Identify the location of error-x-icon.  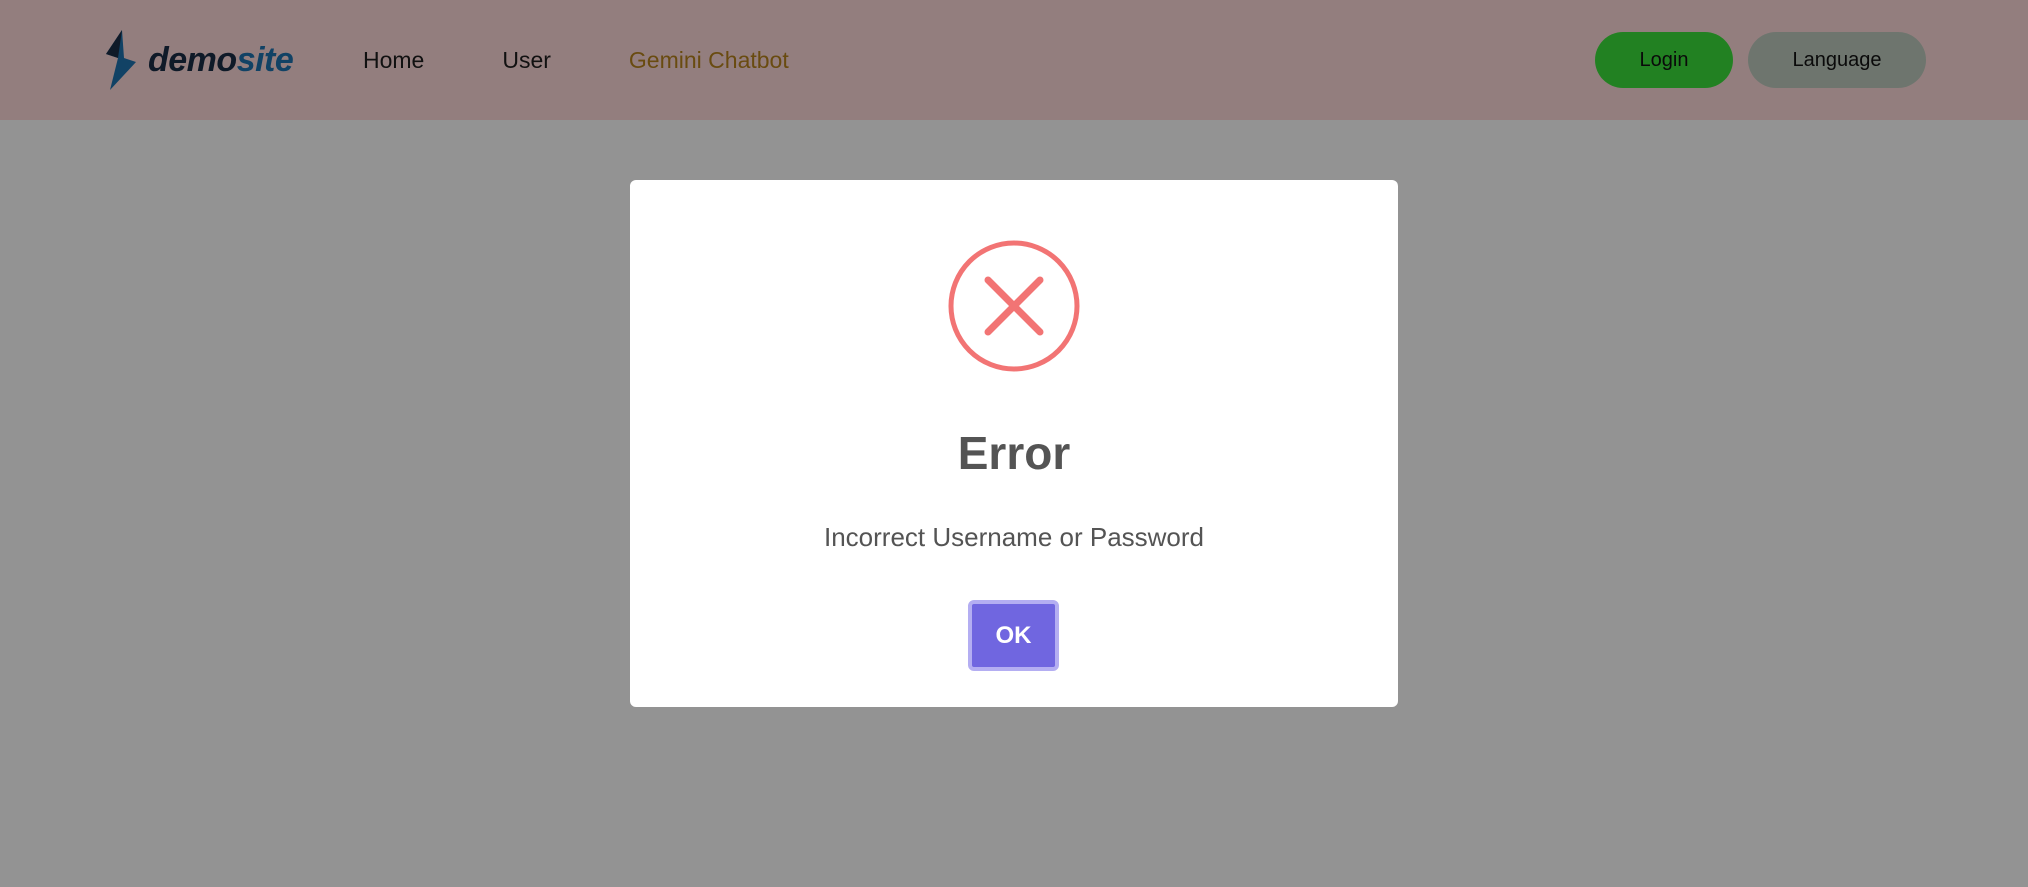
(1014, 306).